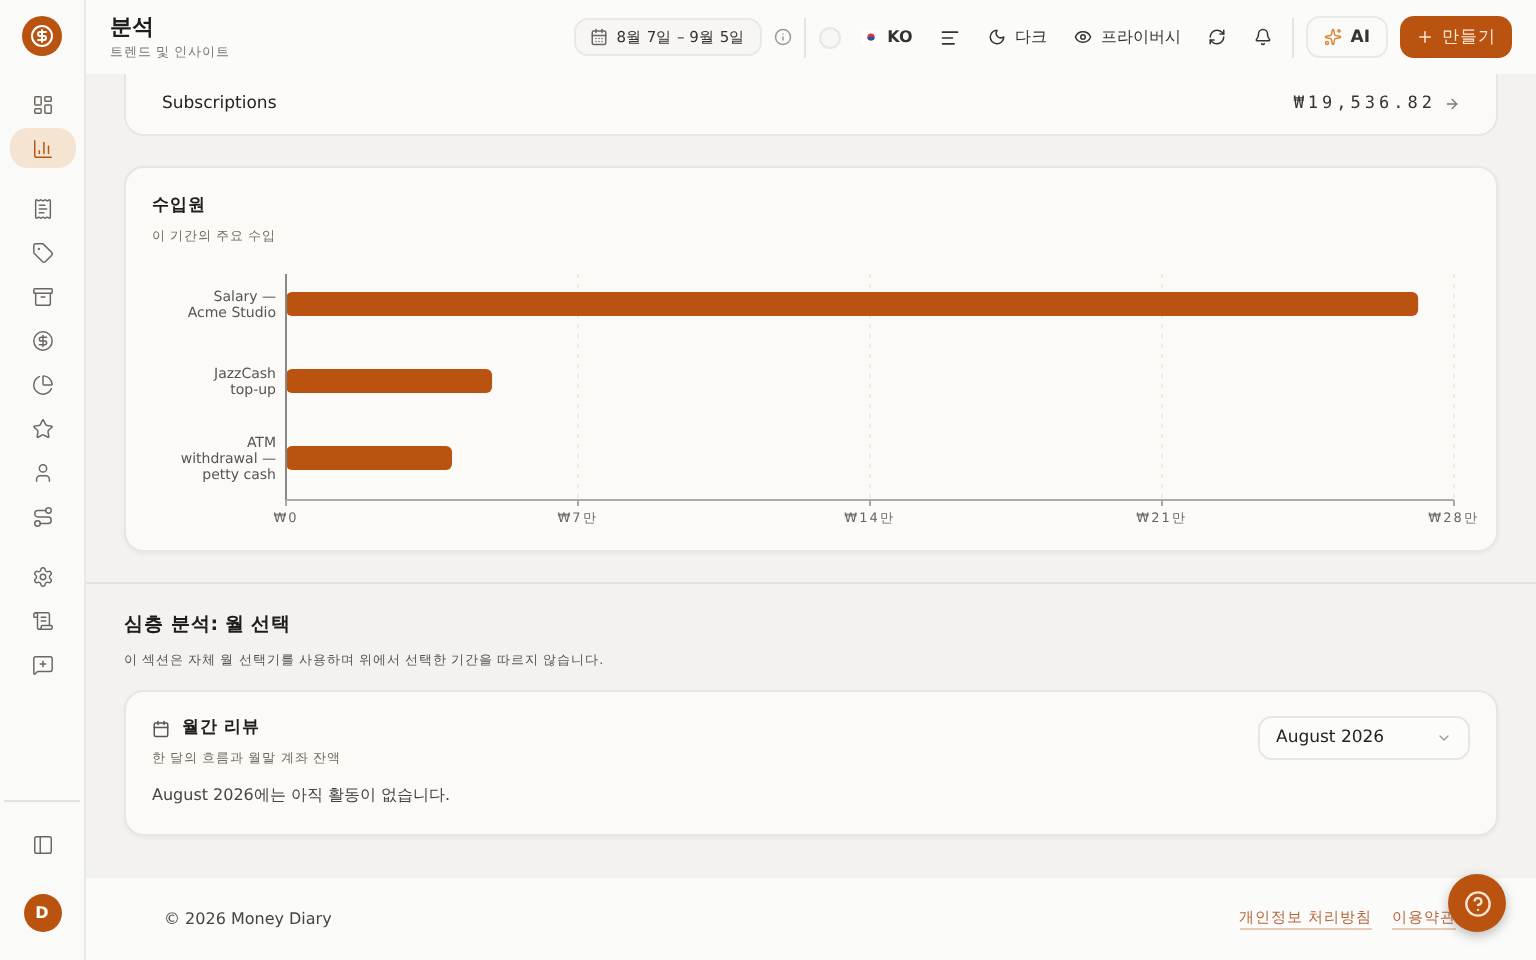  I want to click on info-icon, so click(782, 37).